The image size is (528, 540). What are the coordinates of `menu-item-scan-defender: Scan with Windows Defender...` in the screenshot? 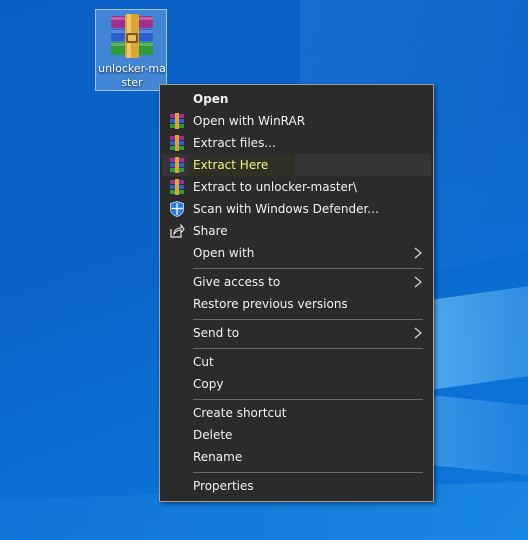 It's located at (296, 209).